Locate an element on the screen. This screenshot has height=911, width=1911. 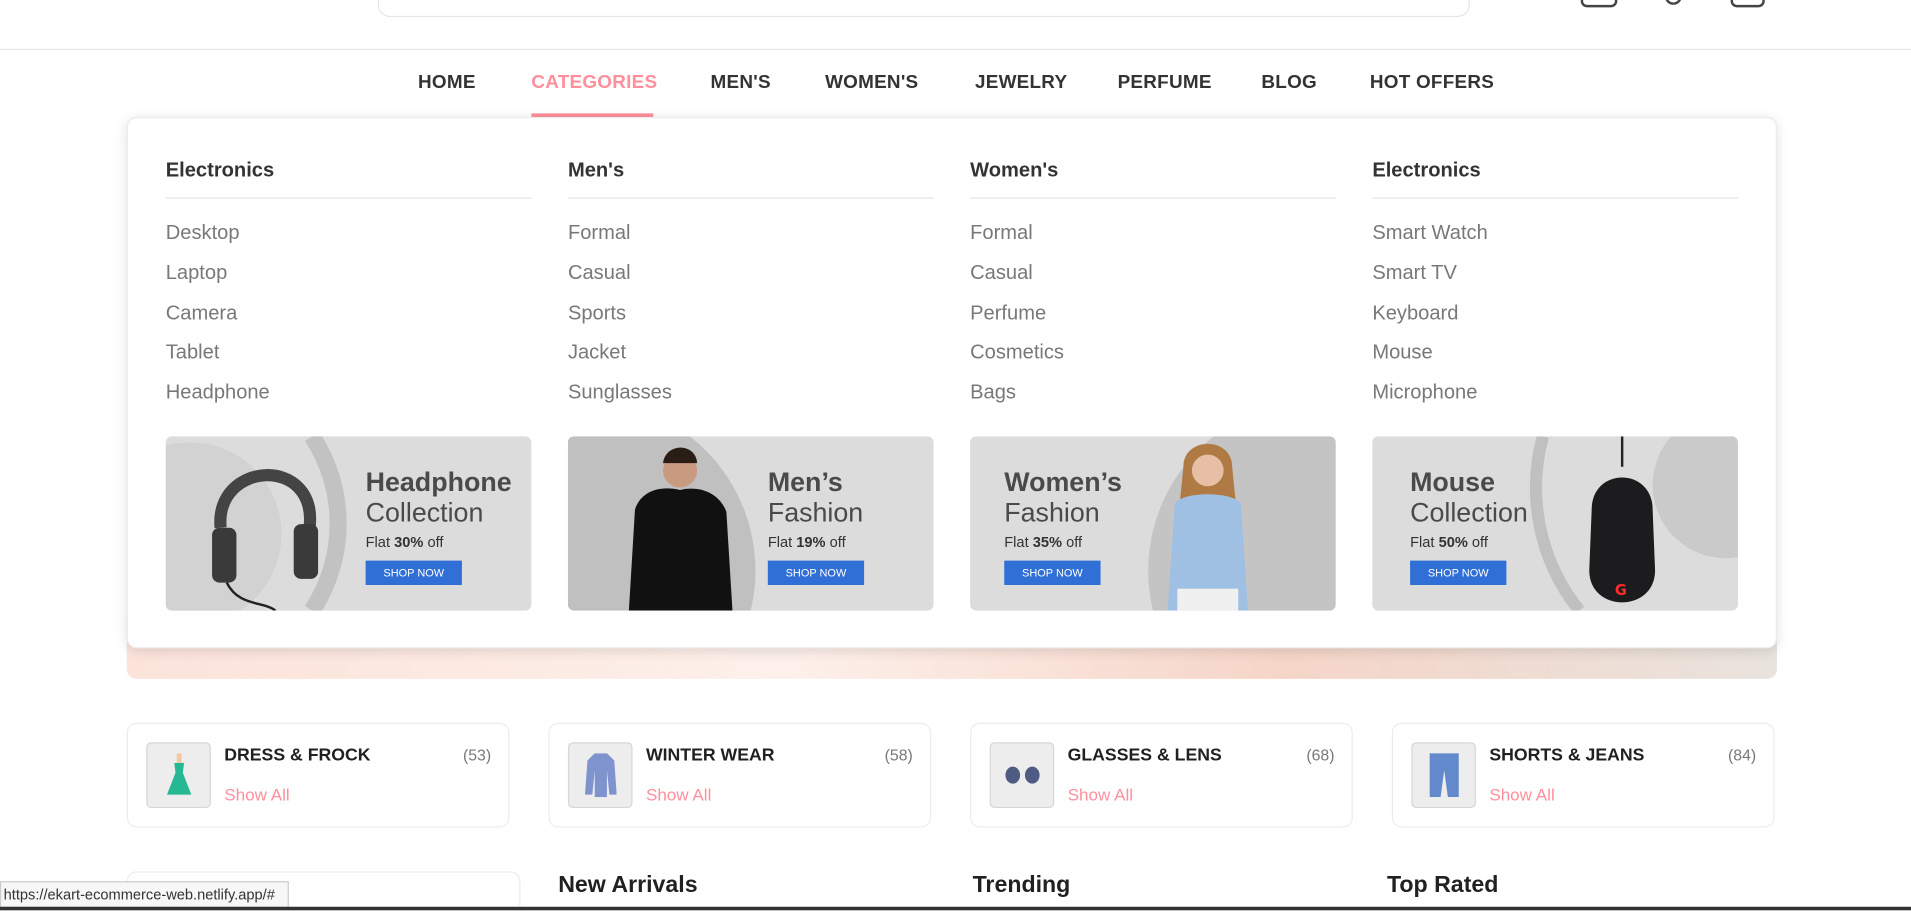
menu-item: Bags is located at coordinates (1153, 398).